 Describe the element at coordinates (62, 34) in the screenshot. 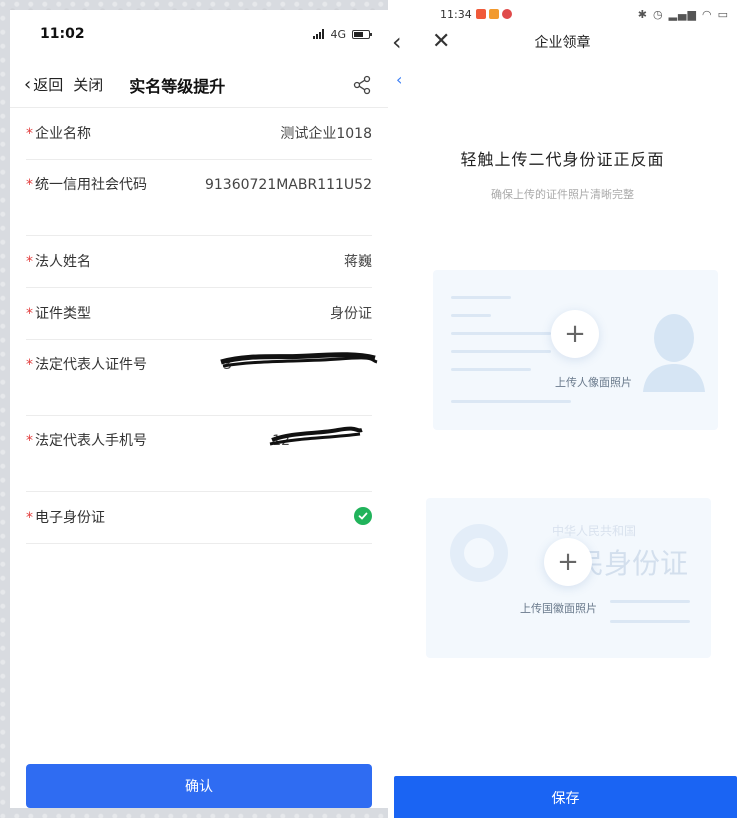

I see `status-time: 11:02` at that location.